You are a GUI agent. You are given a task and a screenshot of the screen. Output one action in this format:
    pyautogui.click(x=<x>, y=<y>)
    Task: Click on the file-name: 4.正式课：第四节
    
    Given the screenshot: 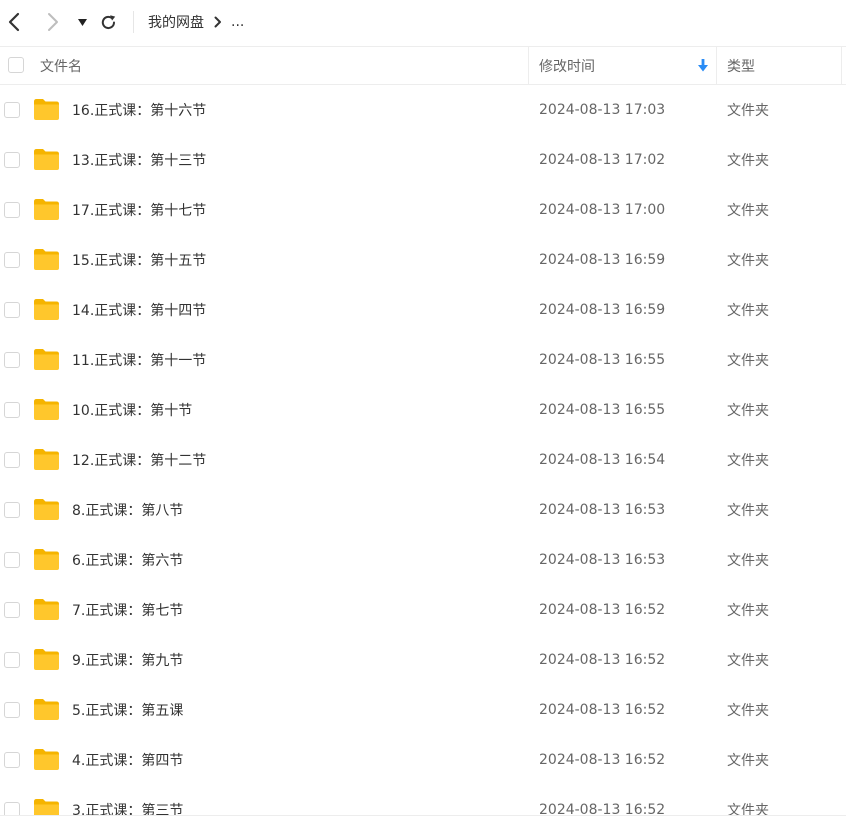 What is the action you would take?
    pyautogui.click(x=127, y=760)
    